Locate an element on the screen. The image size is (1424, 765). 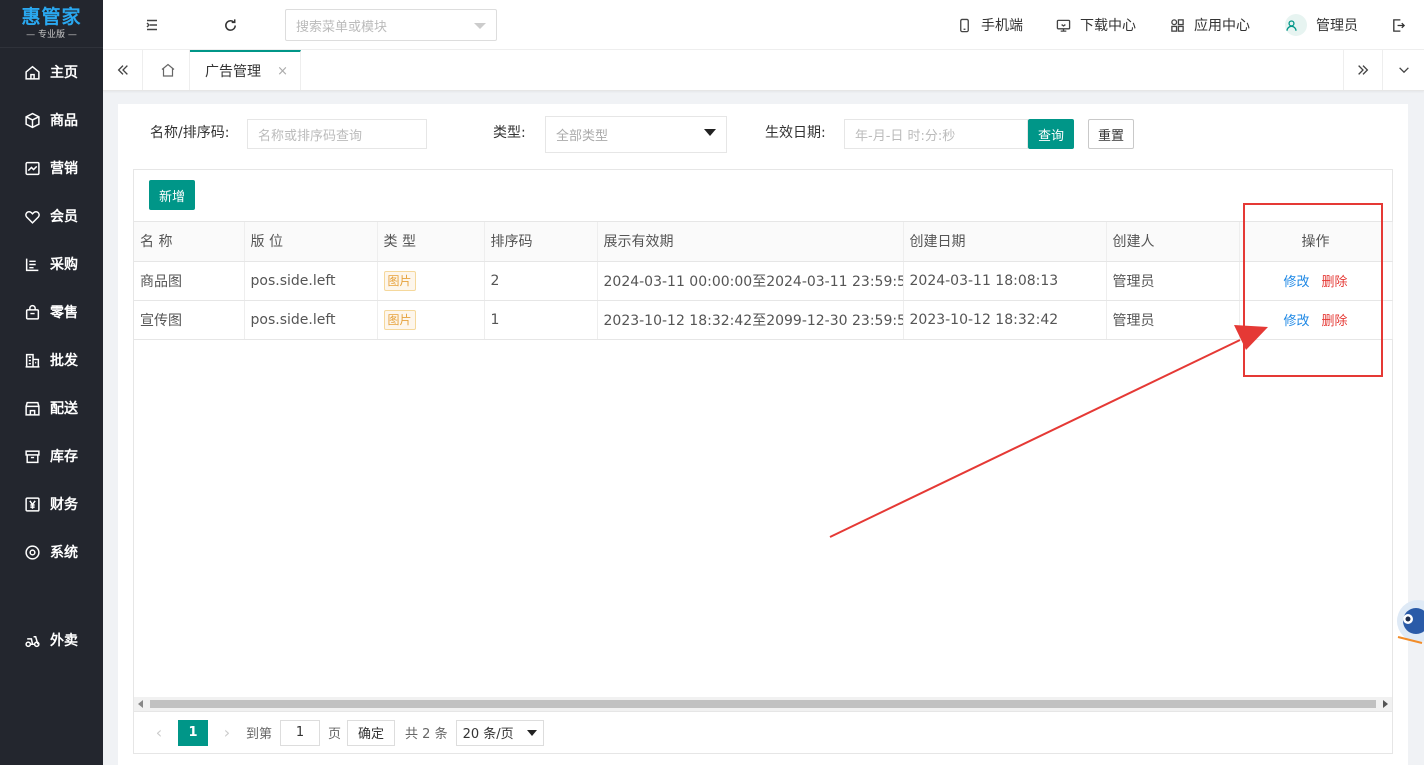
cell-type: 图片 is located at coordinates (431, 281).